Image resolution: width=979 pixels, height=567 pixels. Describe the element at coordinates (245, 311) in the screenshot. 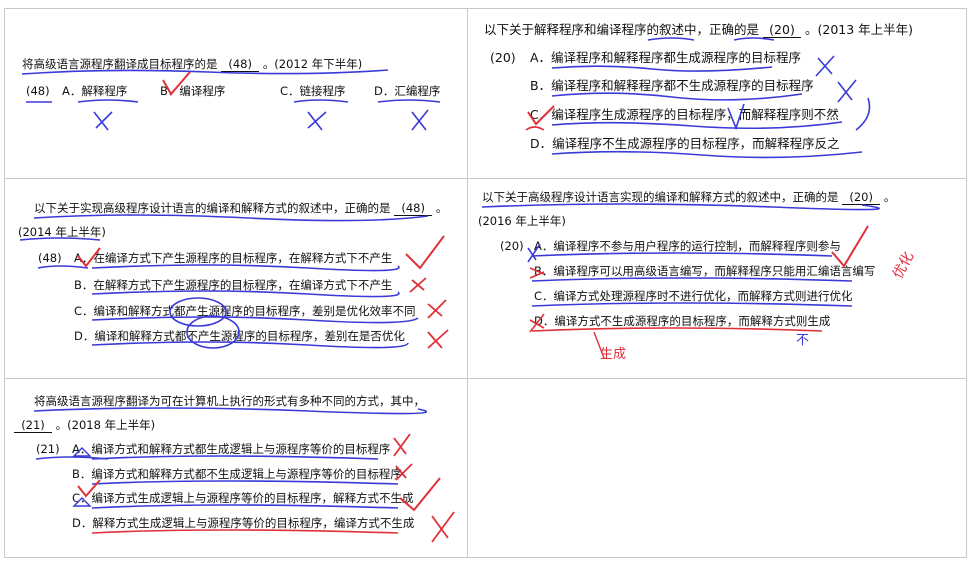

I see `option-c: C．编译和解释方式都产生源程序的目标程序，差别是优化效率不同` at that location.